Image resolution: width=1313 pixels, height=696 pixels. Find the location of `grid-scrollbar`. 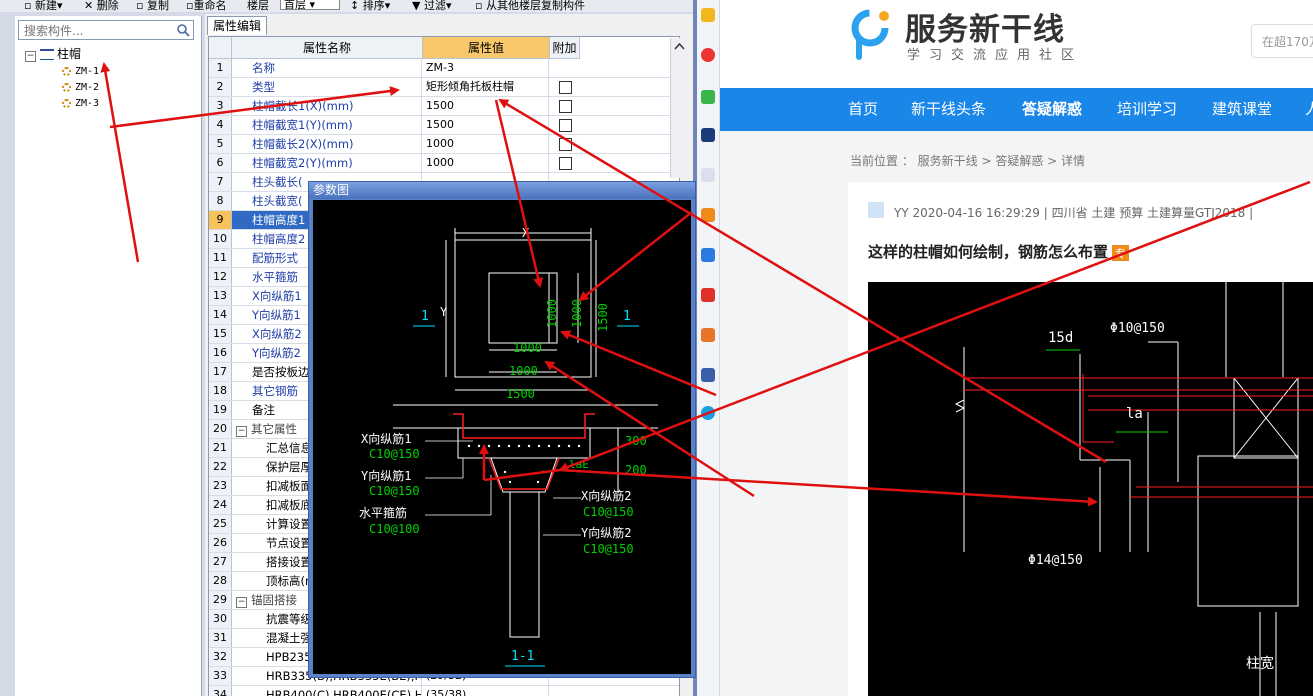

grid-scrollbar is located at coordinates (679, 108).